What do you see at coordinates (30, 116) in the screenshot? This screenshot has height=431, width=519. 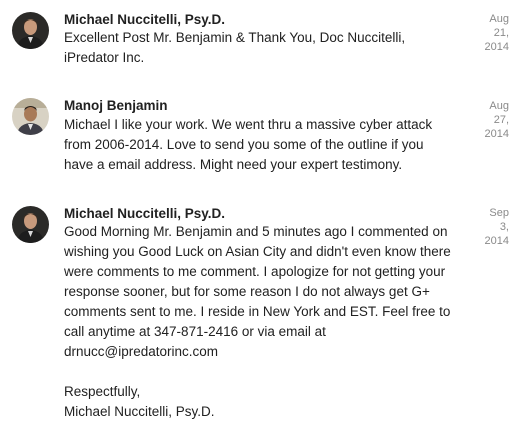 I see `user-avatar-manoj-icon` at bounding box center [30, 116].